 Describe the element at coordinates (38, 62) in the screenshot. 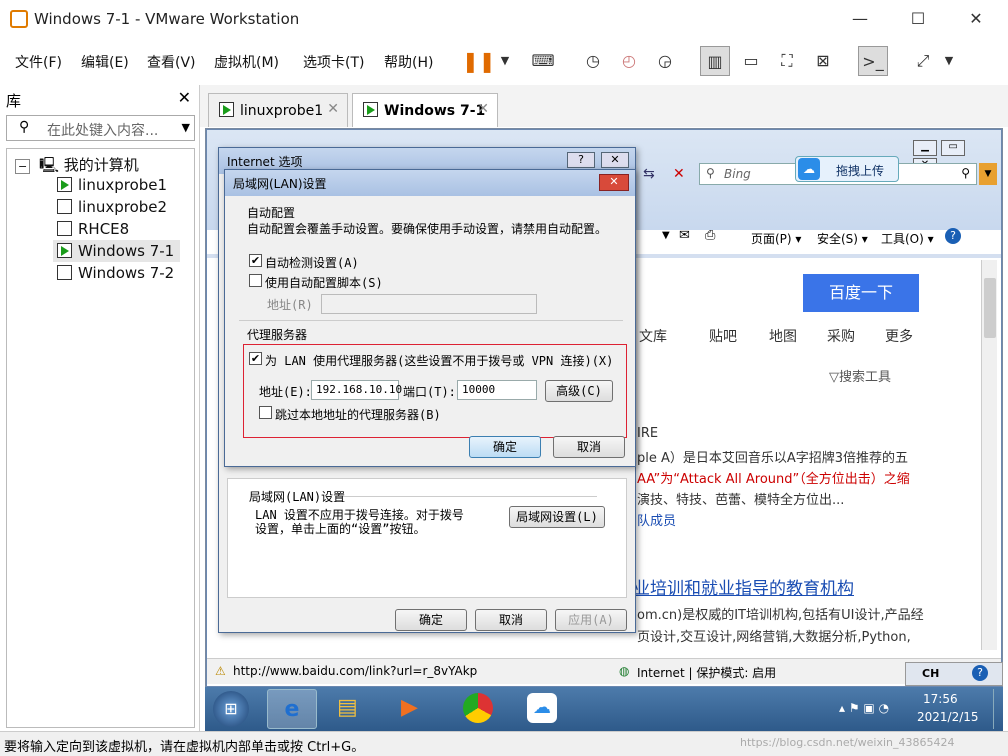

I see `menu-file: 文件(F)` at that location.